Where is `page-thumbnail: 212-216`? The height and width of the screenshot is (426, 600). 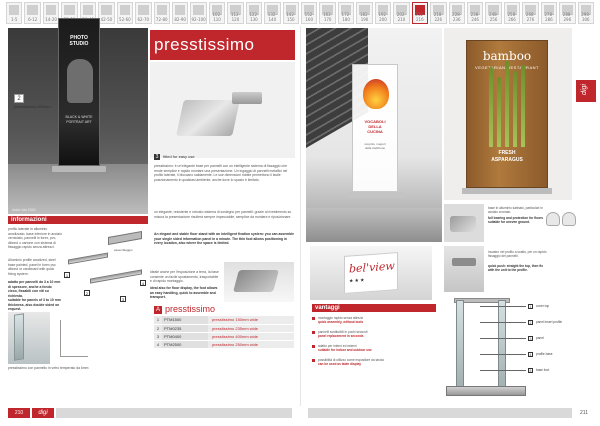 page-thumbnail: 212-216 is located at coordinates (420, 13).